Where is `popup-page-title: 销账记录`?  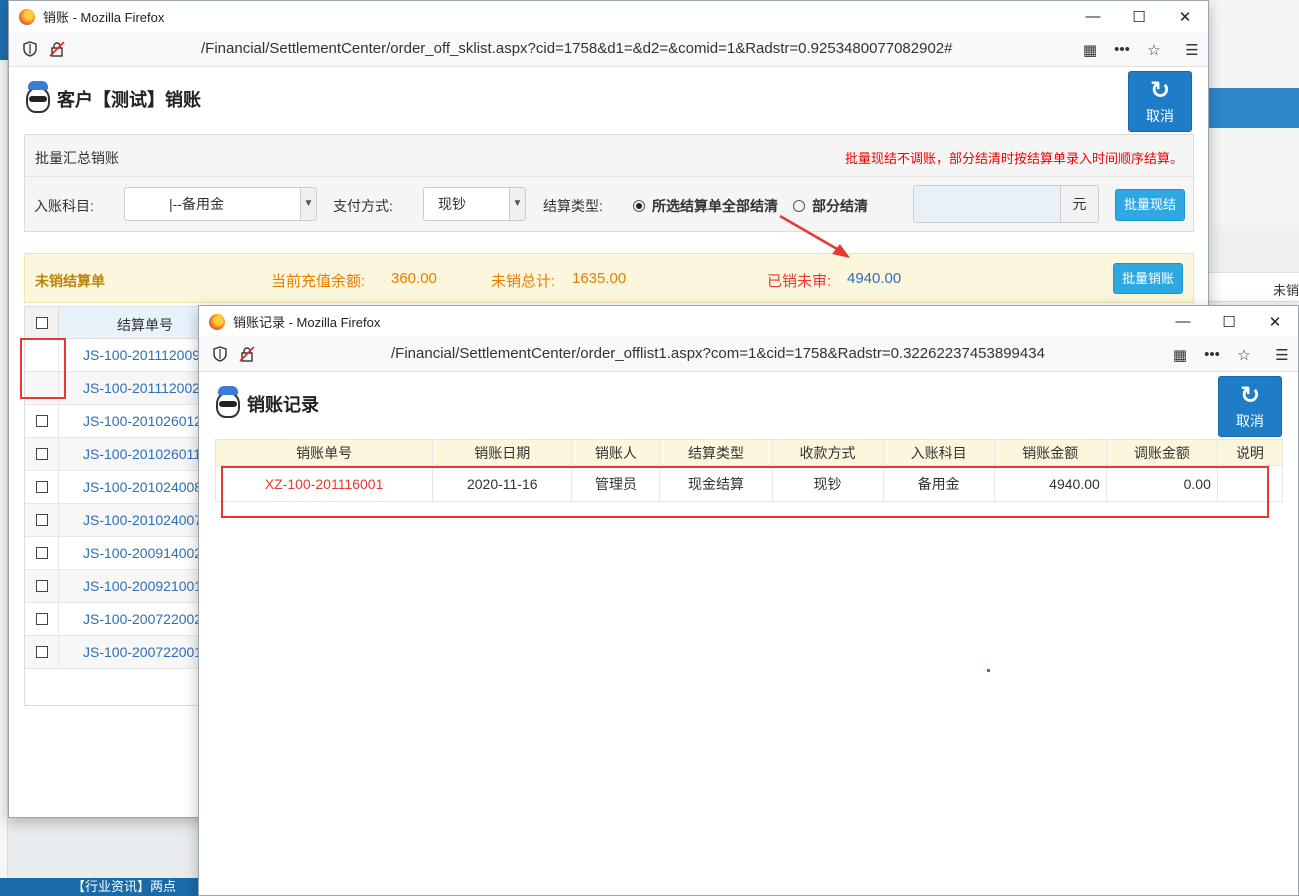
popup-page-title: 销账记录 is located at coordinates (266, 404).